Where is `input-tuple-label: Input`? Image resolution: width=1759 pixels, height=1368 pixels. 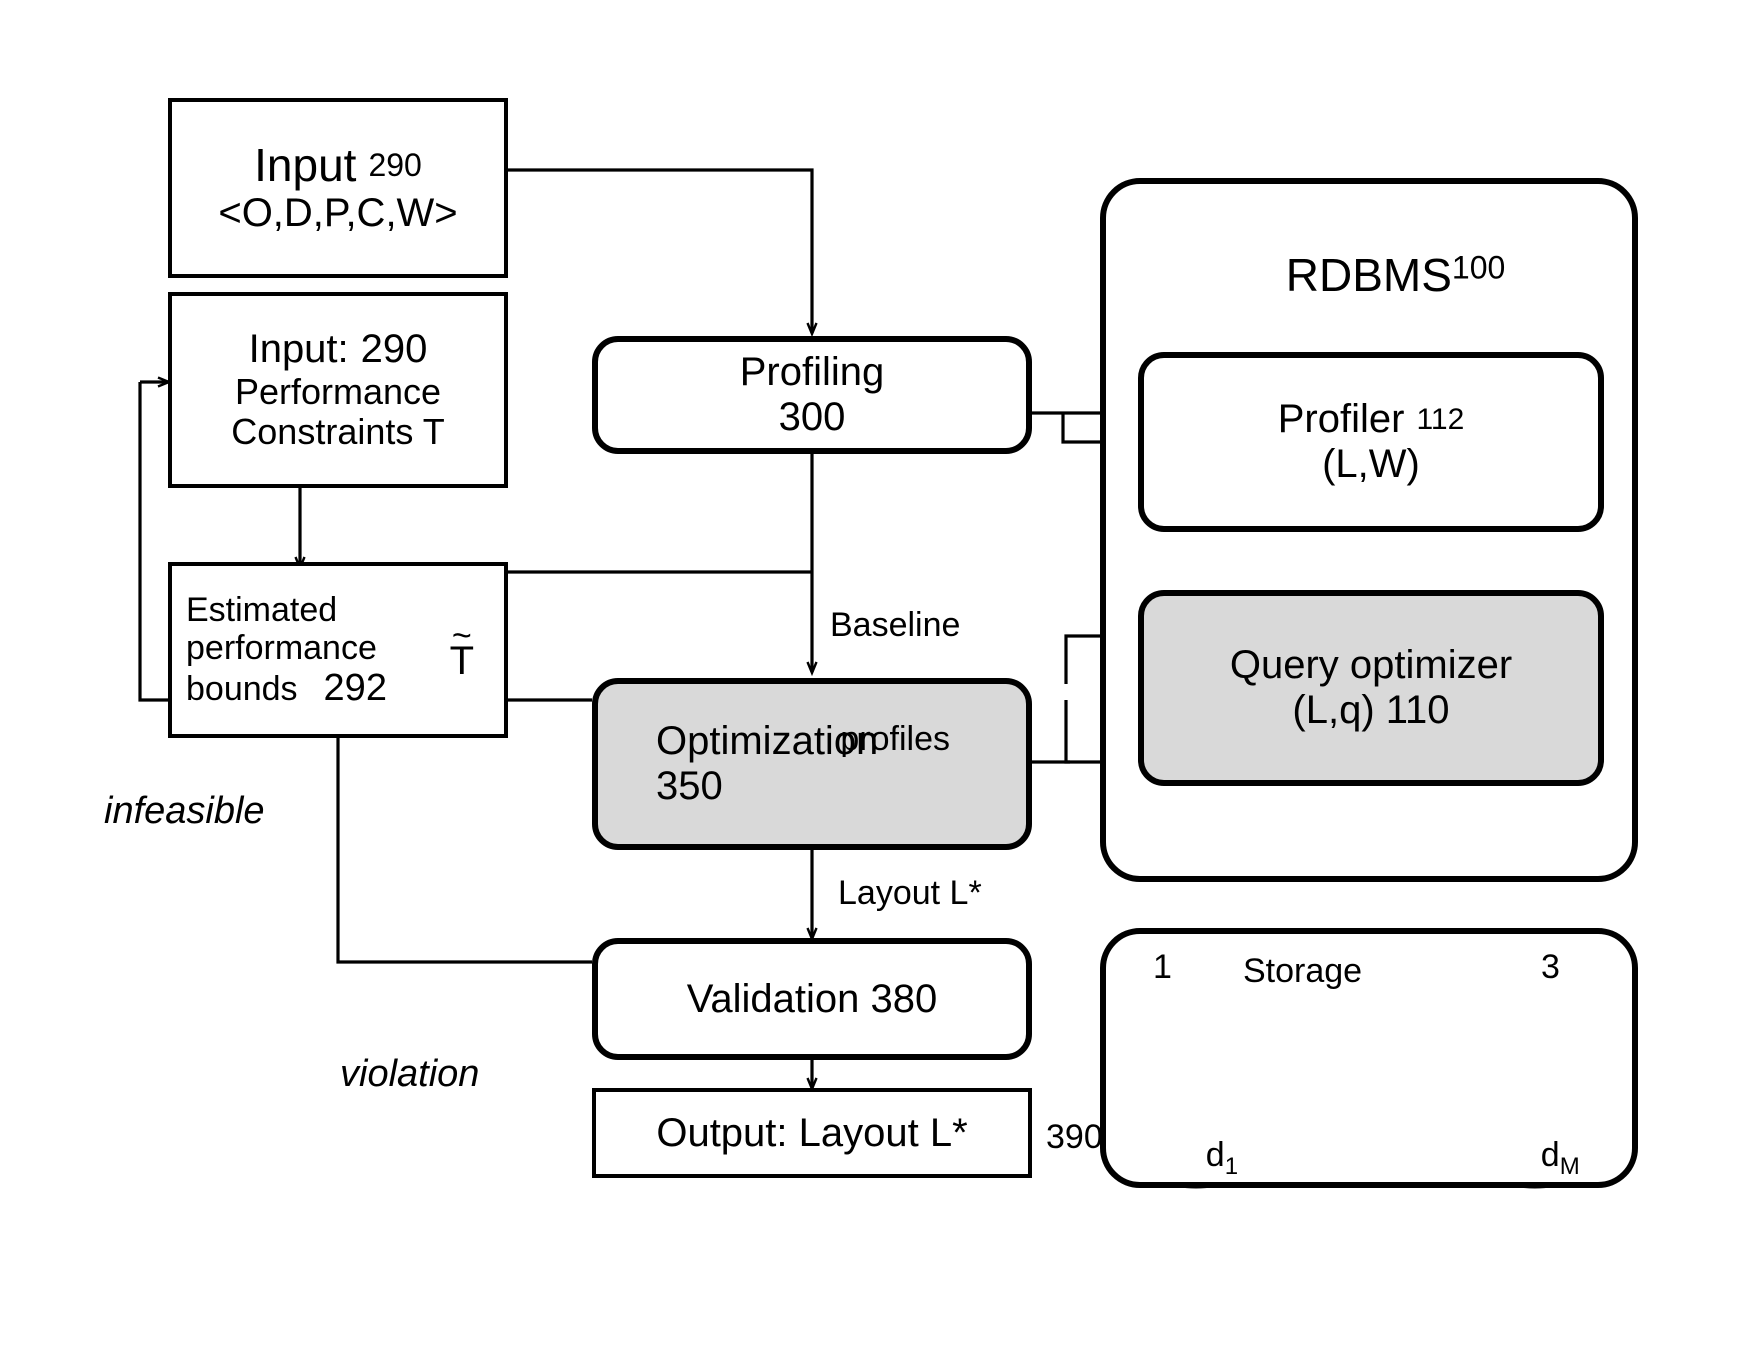 input-tuple-label: Input is located at coordinates (305, 164).